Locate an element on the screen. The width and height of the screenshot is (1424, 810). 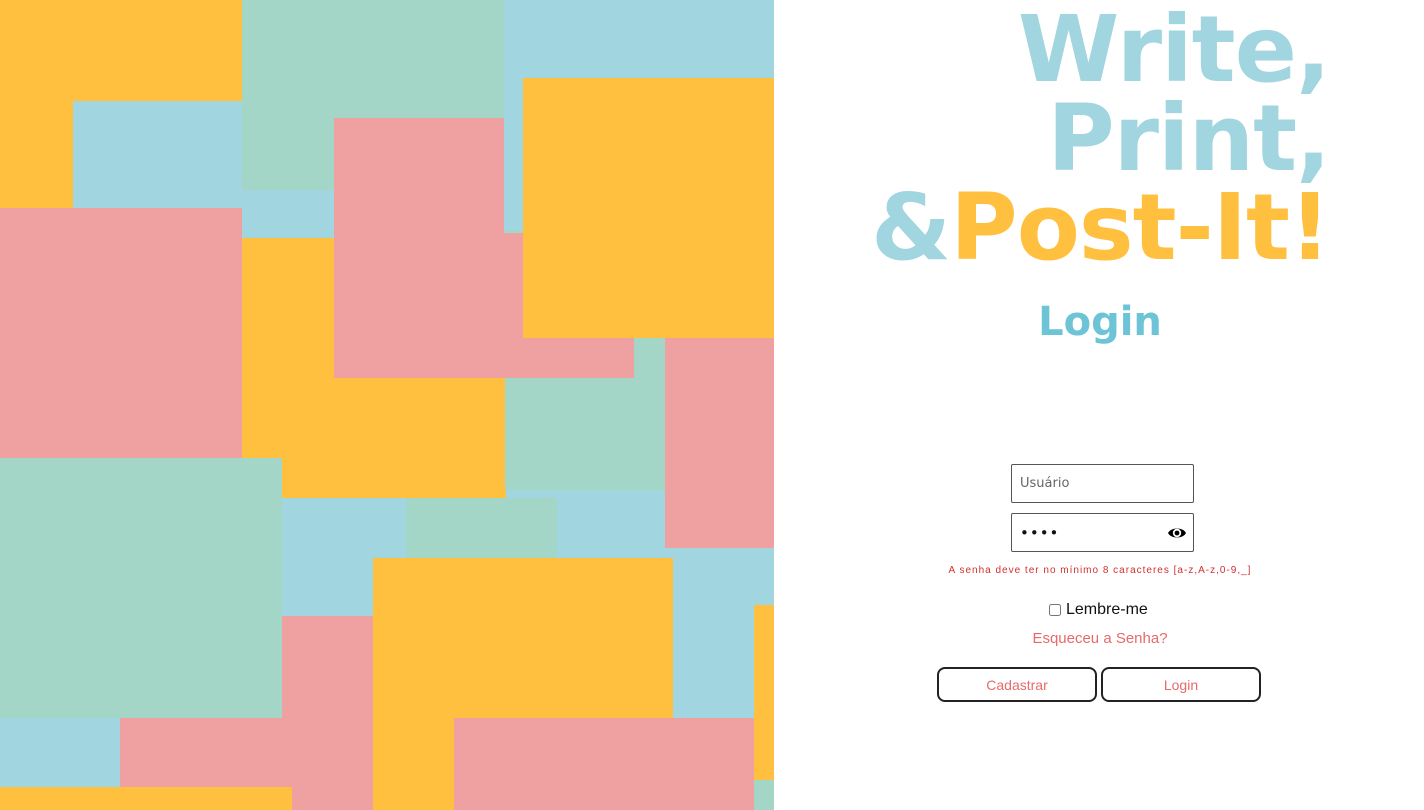
password-input is located at coordinates (1102, 532).